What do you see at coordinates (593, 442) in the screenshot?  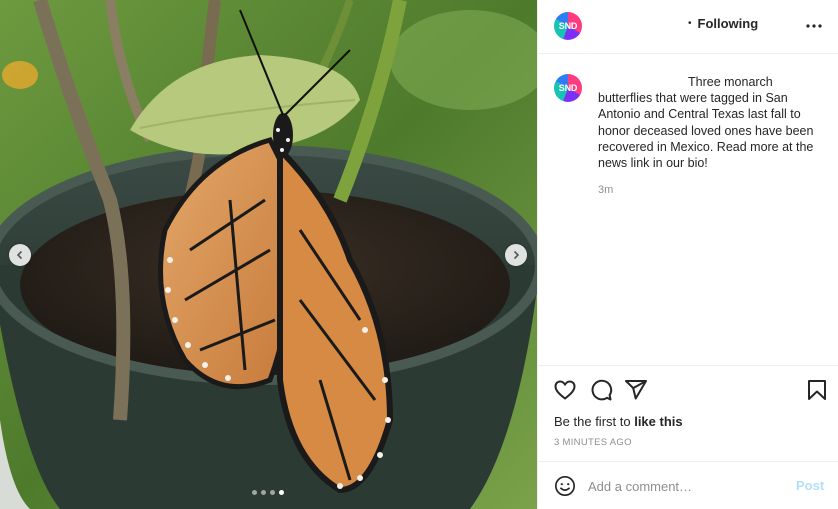 I see `post-timestamp: 3 MINUTES AGO` at bounding box center [593, 442].